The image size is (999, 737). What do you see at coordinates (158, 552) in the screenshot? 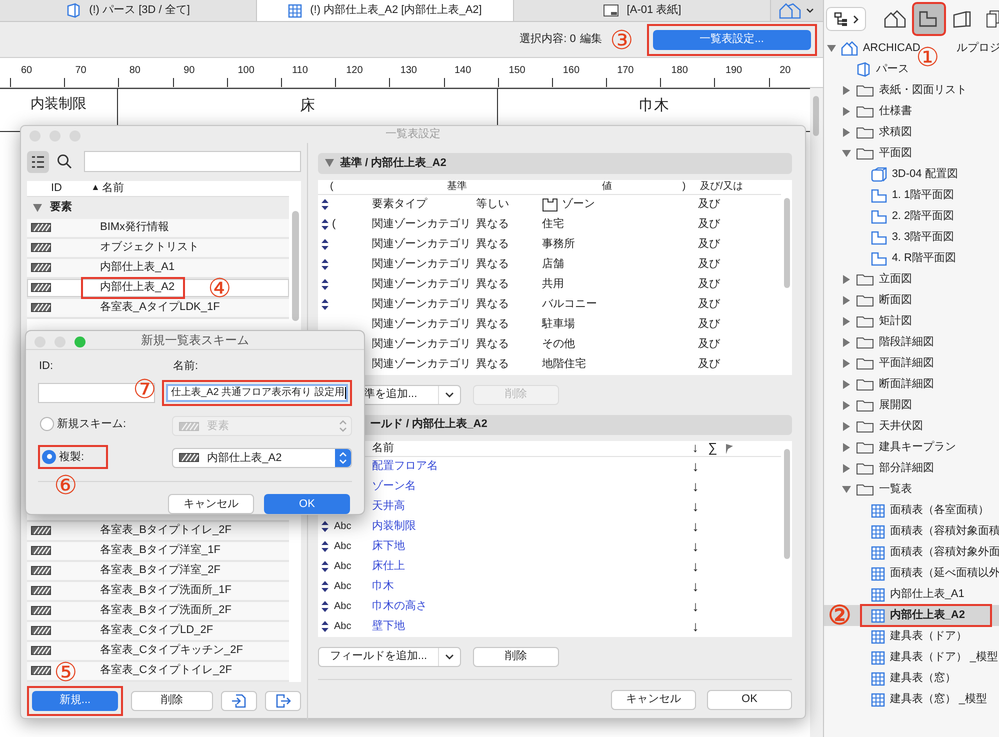
I see `scheme-list-row: 各室表_Bタイプ洋室_1F` at bounding box center [158, 552].